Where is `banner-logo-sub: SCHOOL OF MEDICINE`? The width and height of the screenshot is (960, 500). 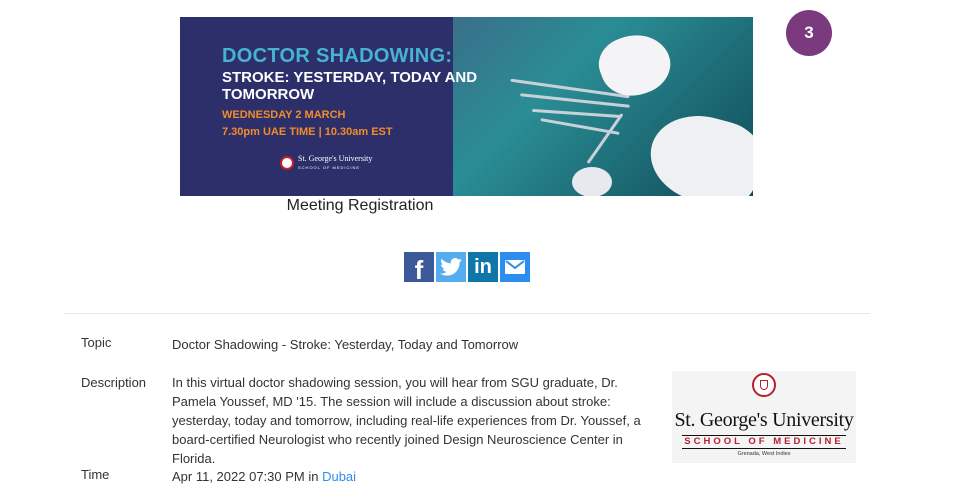 banner-logo-sub: SCHOOL OF MEDICINE is located at coordinates (329, 167).